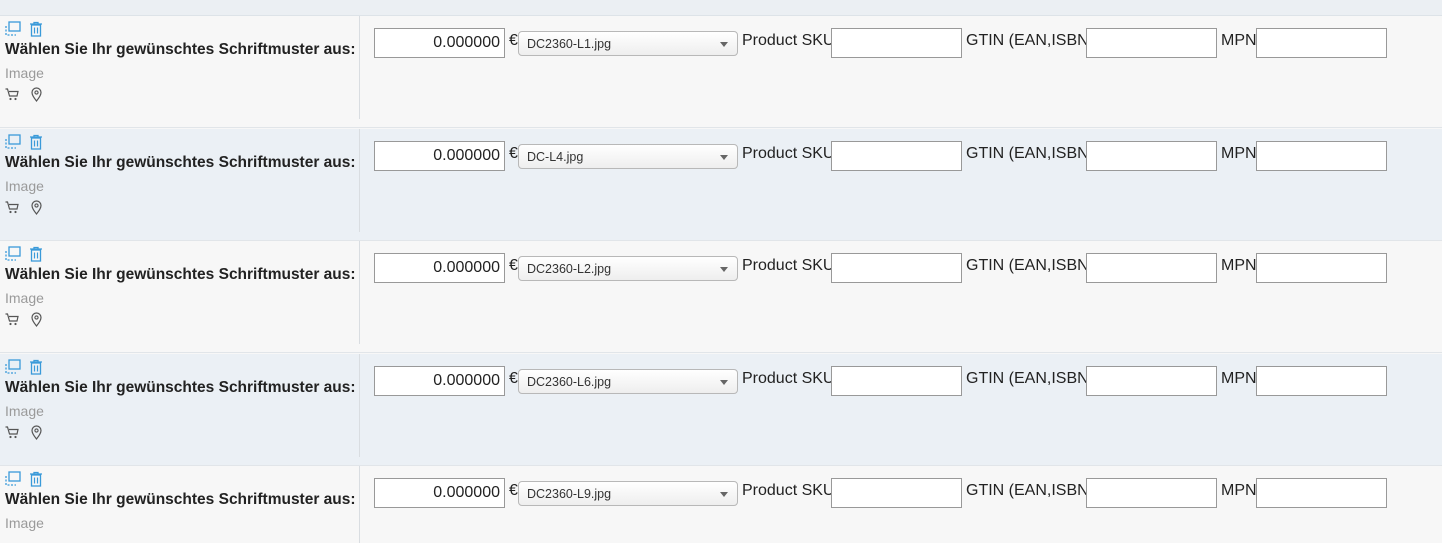 The height and width of the screenshot is (543, 1442). I want to click on image-select: DC2360-L6.jpg, so click(628, 381).